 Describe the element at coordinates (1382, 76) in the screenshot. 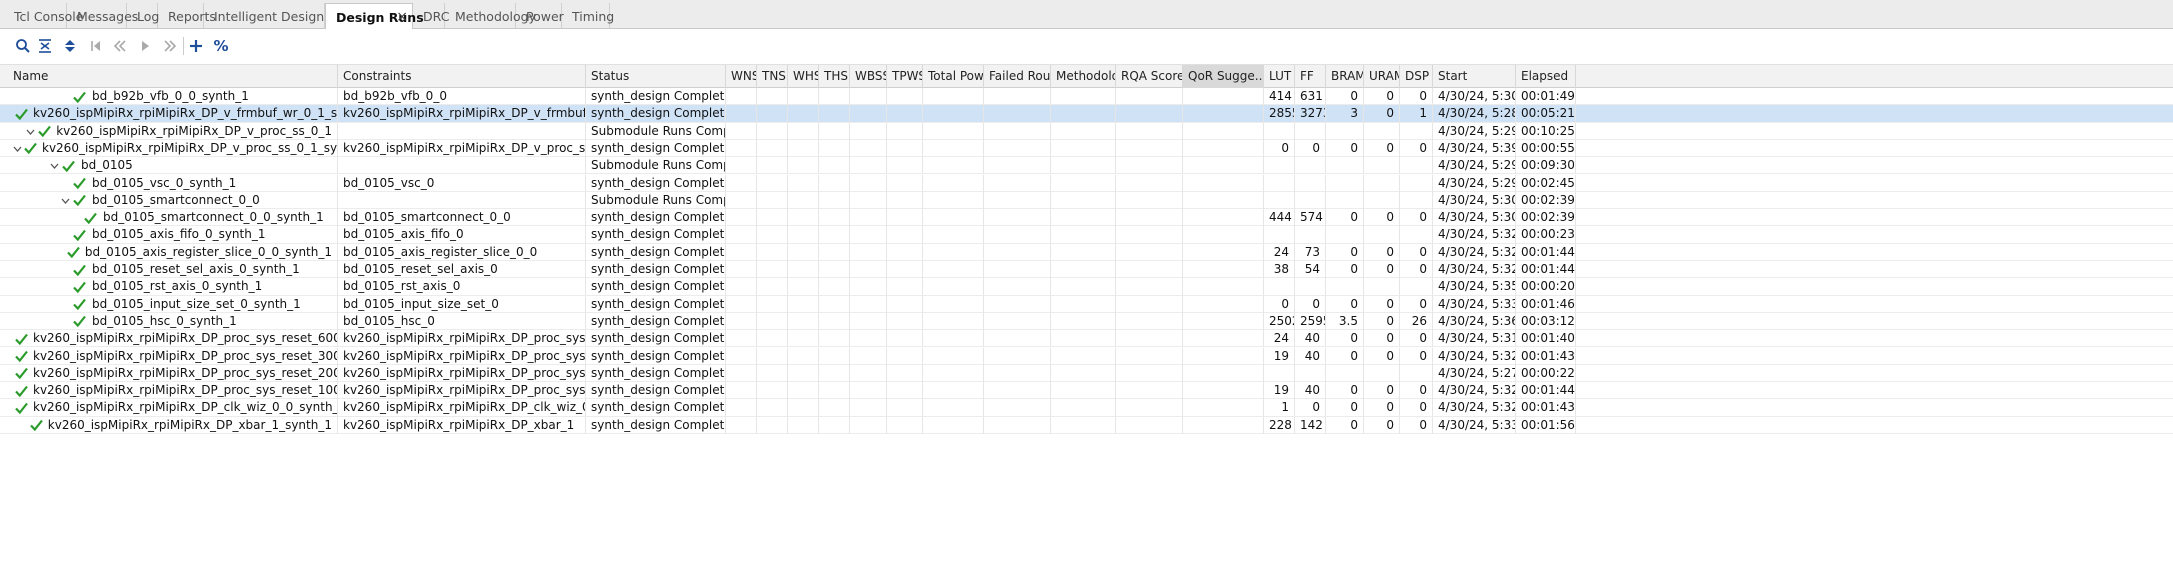

I see `column-header-uram: URAM` at that location.